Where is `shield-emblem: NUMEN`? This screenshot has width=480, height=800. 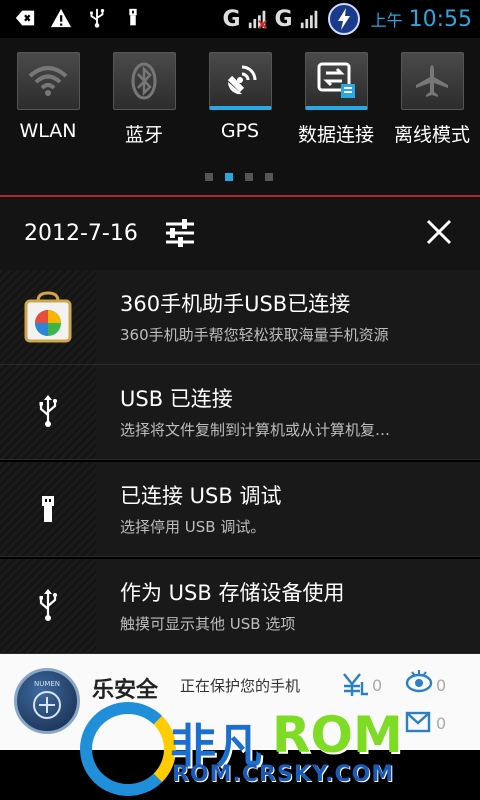 shield-emblem: NUMEN is located at coordinates (47, 699).